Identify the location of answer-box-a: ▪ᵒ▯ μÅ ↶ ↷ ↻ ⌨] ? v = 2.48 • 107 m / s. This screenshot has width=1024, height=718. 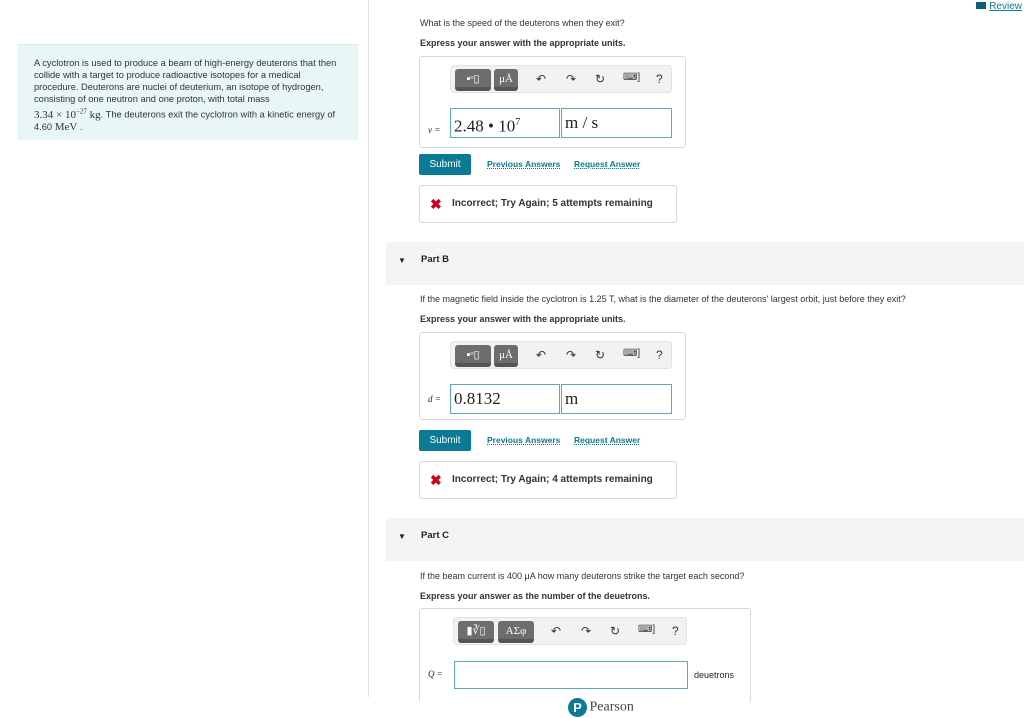
(552, 102).